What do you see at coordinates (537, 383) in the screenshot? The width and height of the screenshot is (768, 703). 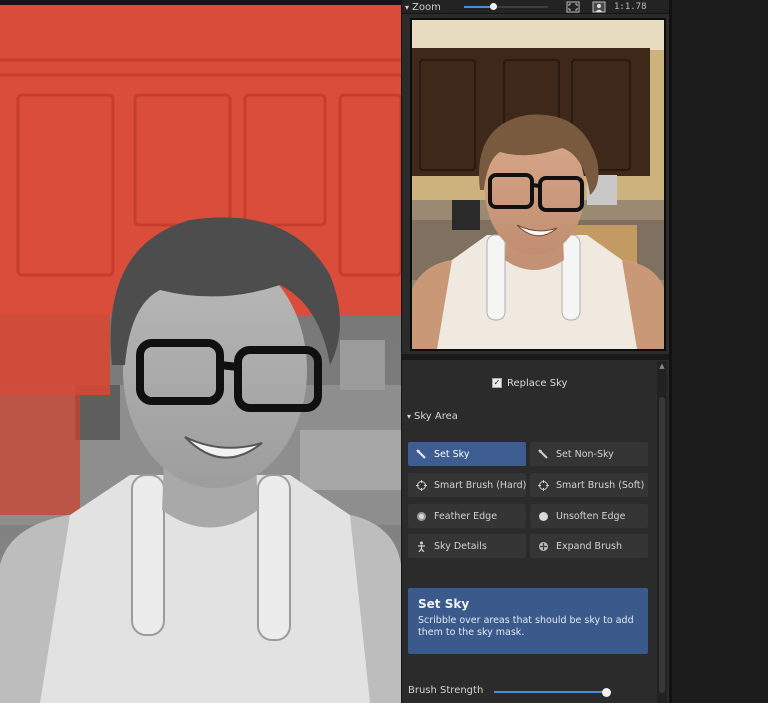 I see `replace-sky-label: Replace Sky` at bounding box center [537, 383].